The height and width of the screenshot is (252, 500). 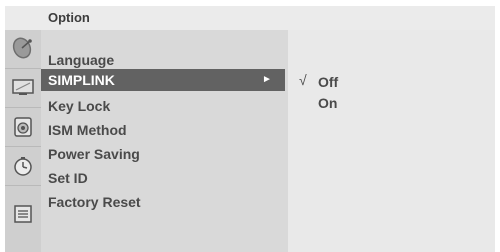 I want to click on title-bar: Option, so click(x=250, y=18).